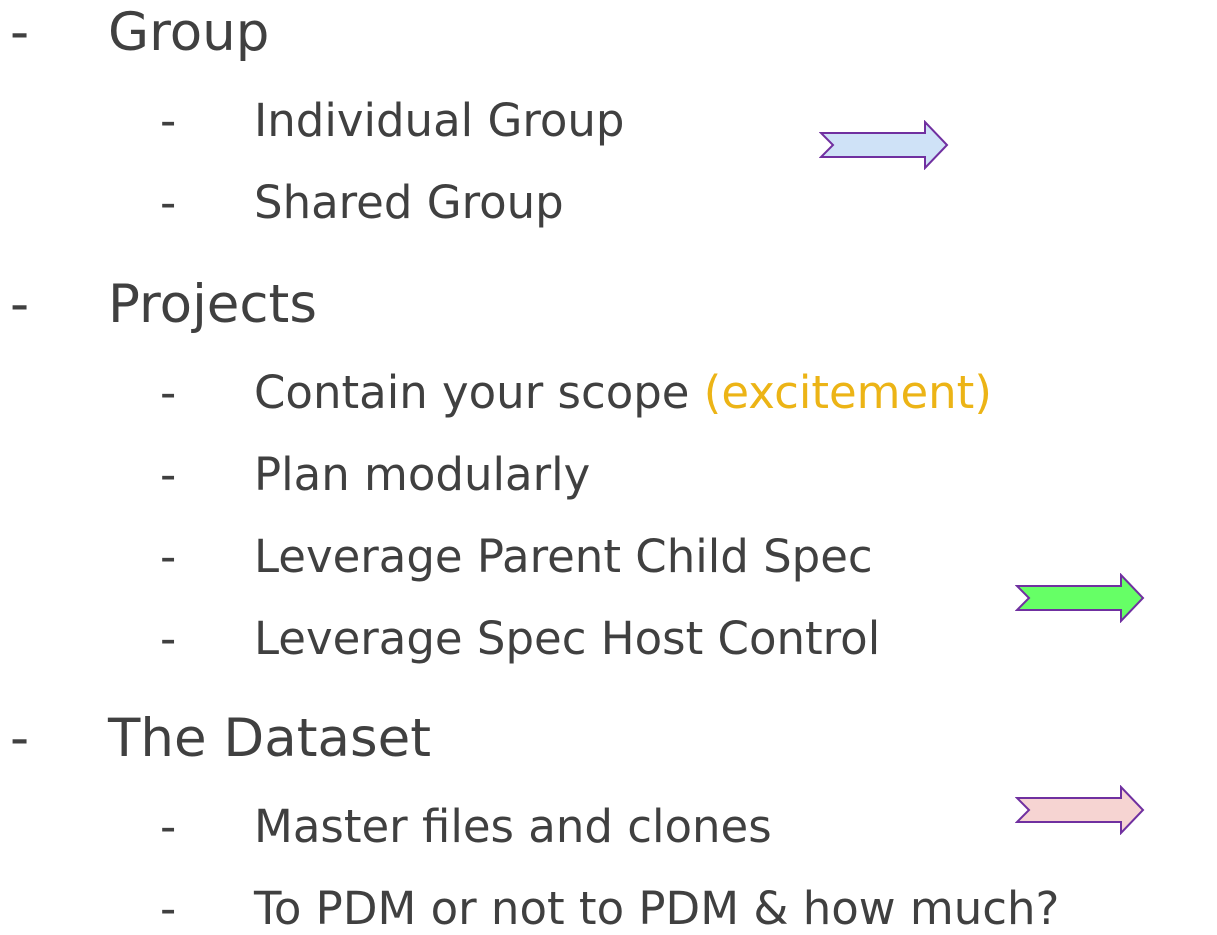 Image resolution: width=1217 pixels, height=935 pixels. Describe the element at coordinates (563, 556) in the screenshot. I see `list-item-text: Leverage Parent Child Spec` at that location.